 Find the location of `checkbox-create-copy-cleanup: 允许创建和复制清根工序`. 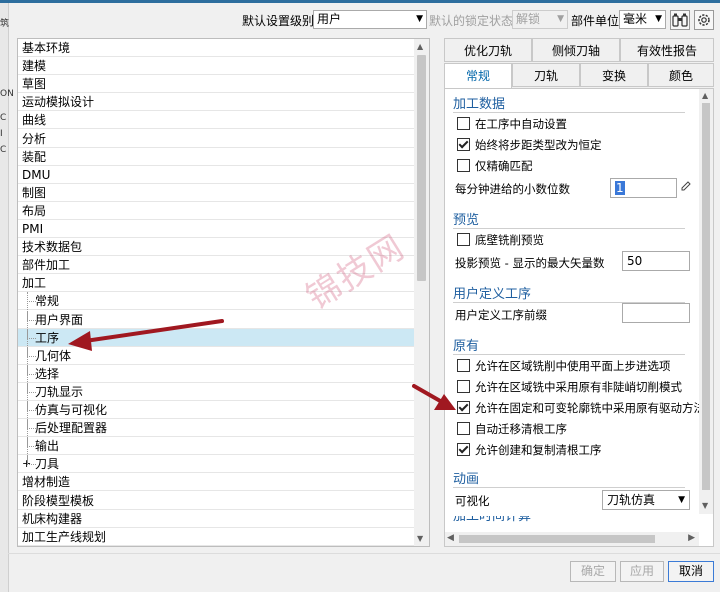

checkbox-create-copy-cleanup: 允许创建和复制清根工序 is located at coordinates (529, 450).